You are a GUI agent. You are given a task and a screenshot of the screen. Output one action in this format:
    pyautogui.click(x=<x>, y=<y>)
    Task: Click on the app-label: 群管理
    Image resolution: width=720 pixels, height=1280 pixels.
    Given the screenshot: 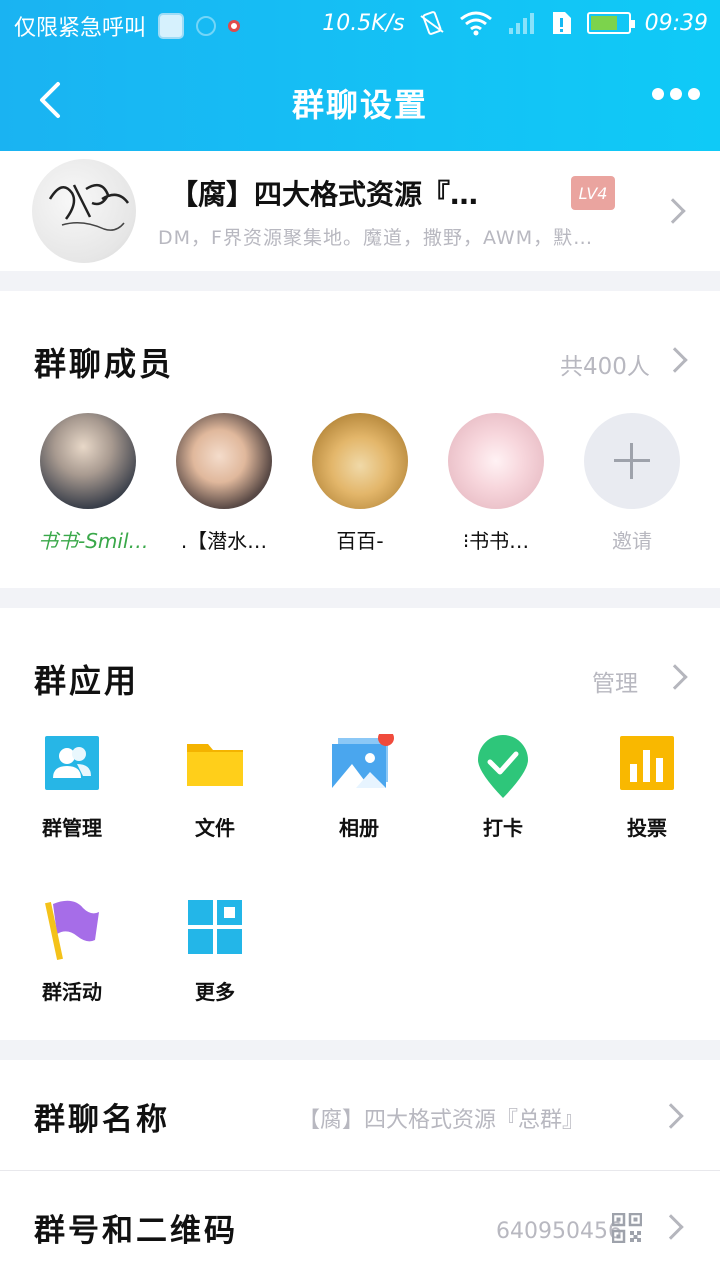 What is the action you would take?
    pyautogui.click(x=72, y=828)
    